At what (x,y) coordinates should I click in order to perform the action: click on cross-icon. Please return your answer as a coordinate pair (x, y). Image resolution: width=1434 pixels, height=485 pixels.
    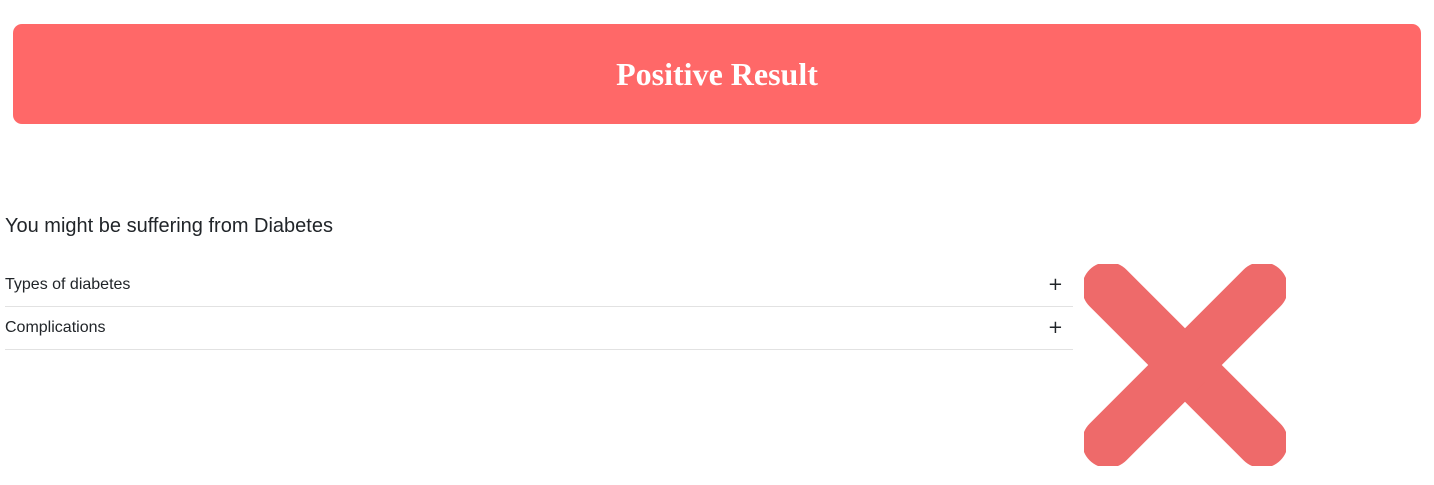
    Looking at the image, I should click on (1185, 365).